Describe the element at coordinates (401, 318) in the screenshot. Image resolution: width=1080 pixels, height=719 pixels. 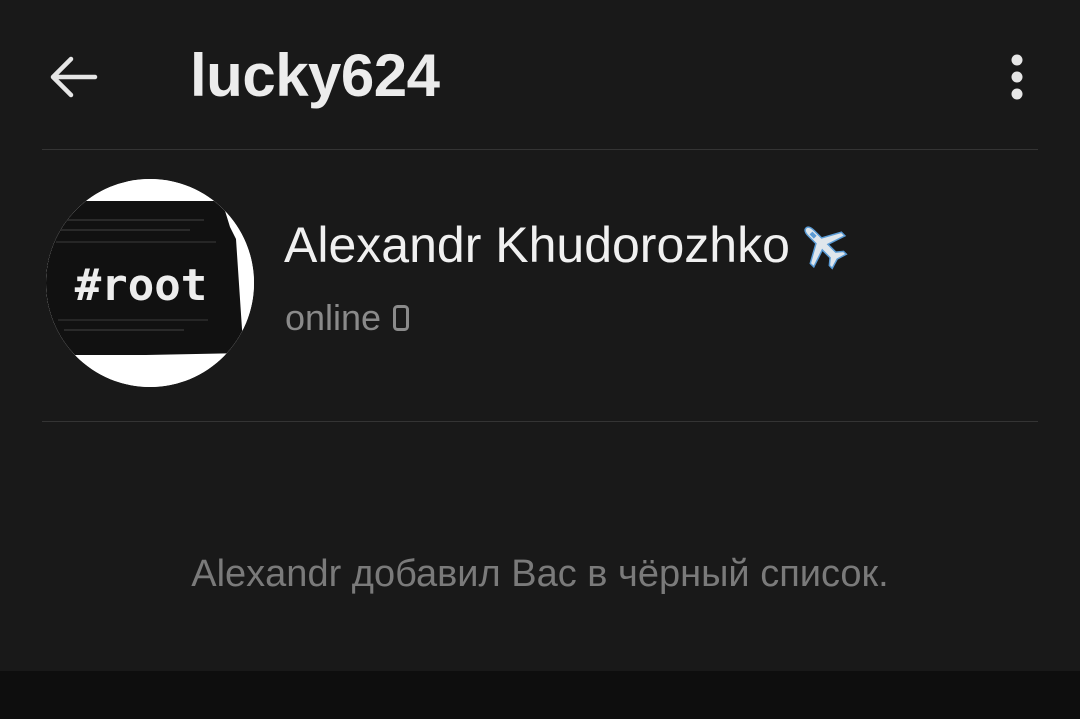
I see `mobile-phone-icon` at that location.